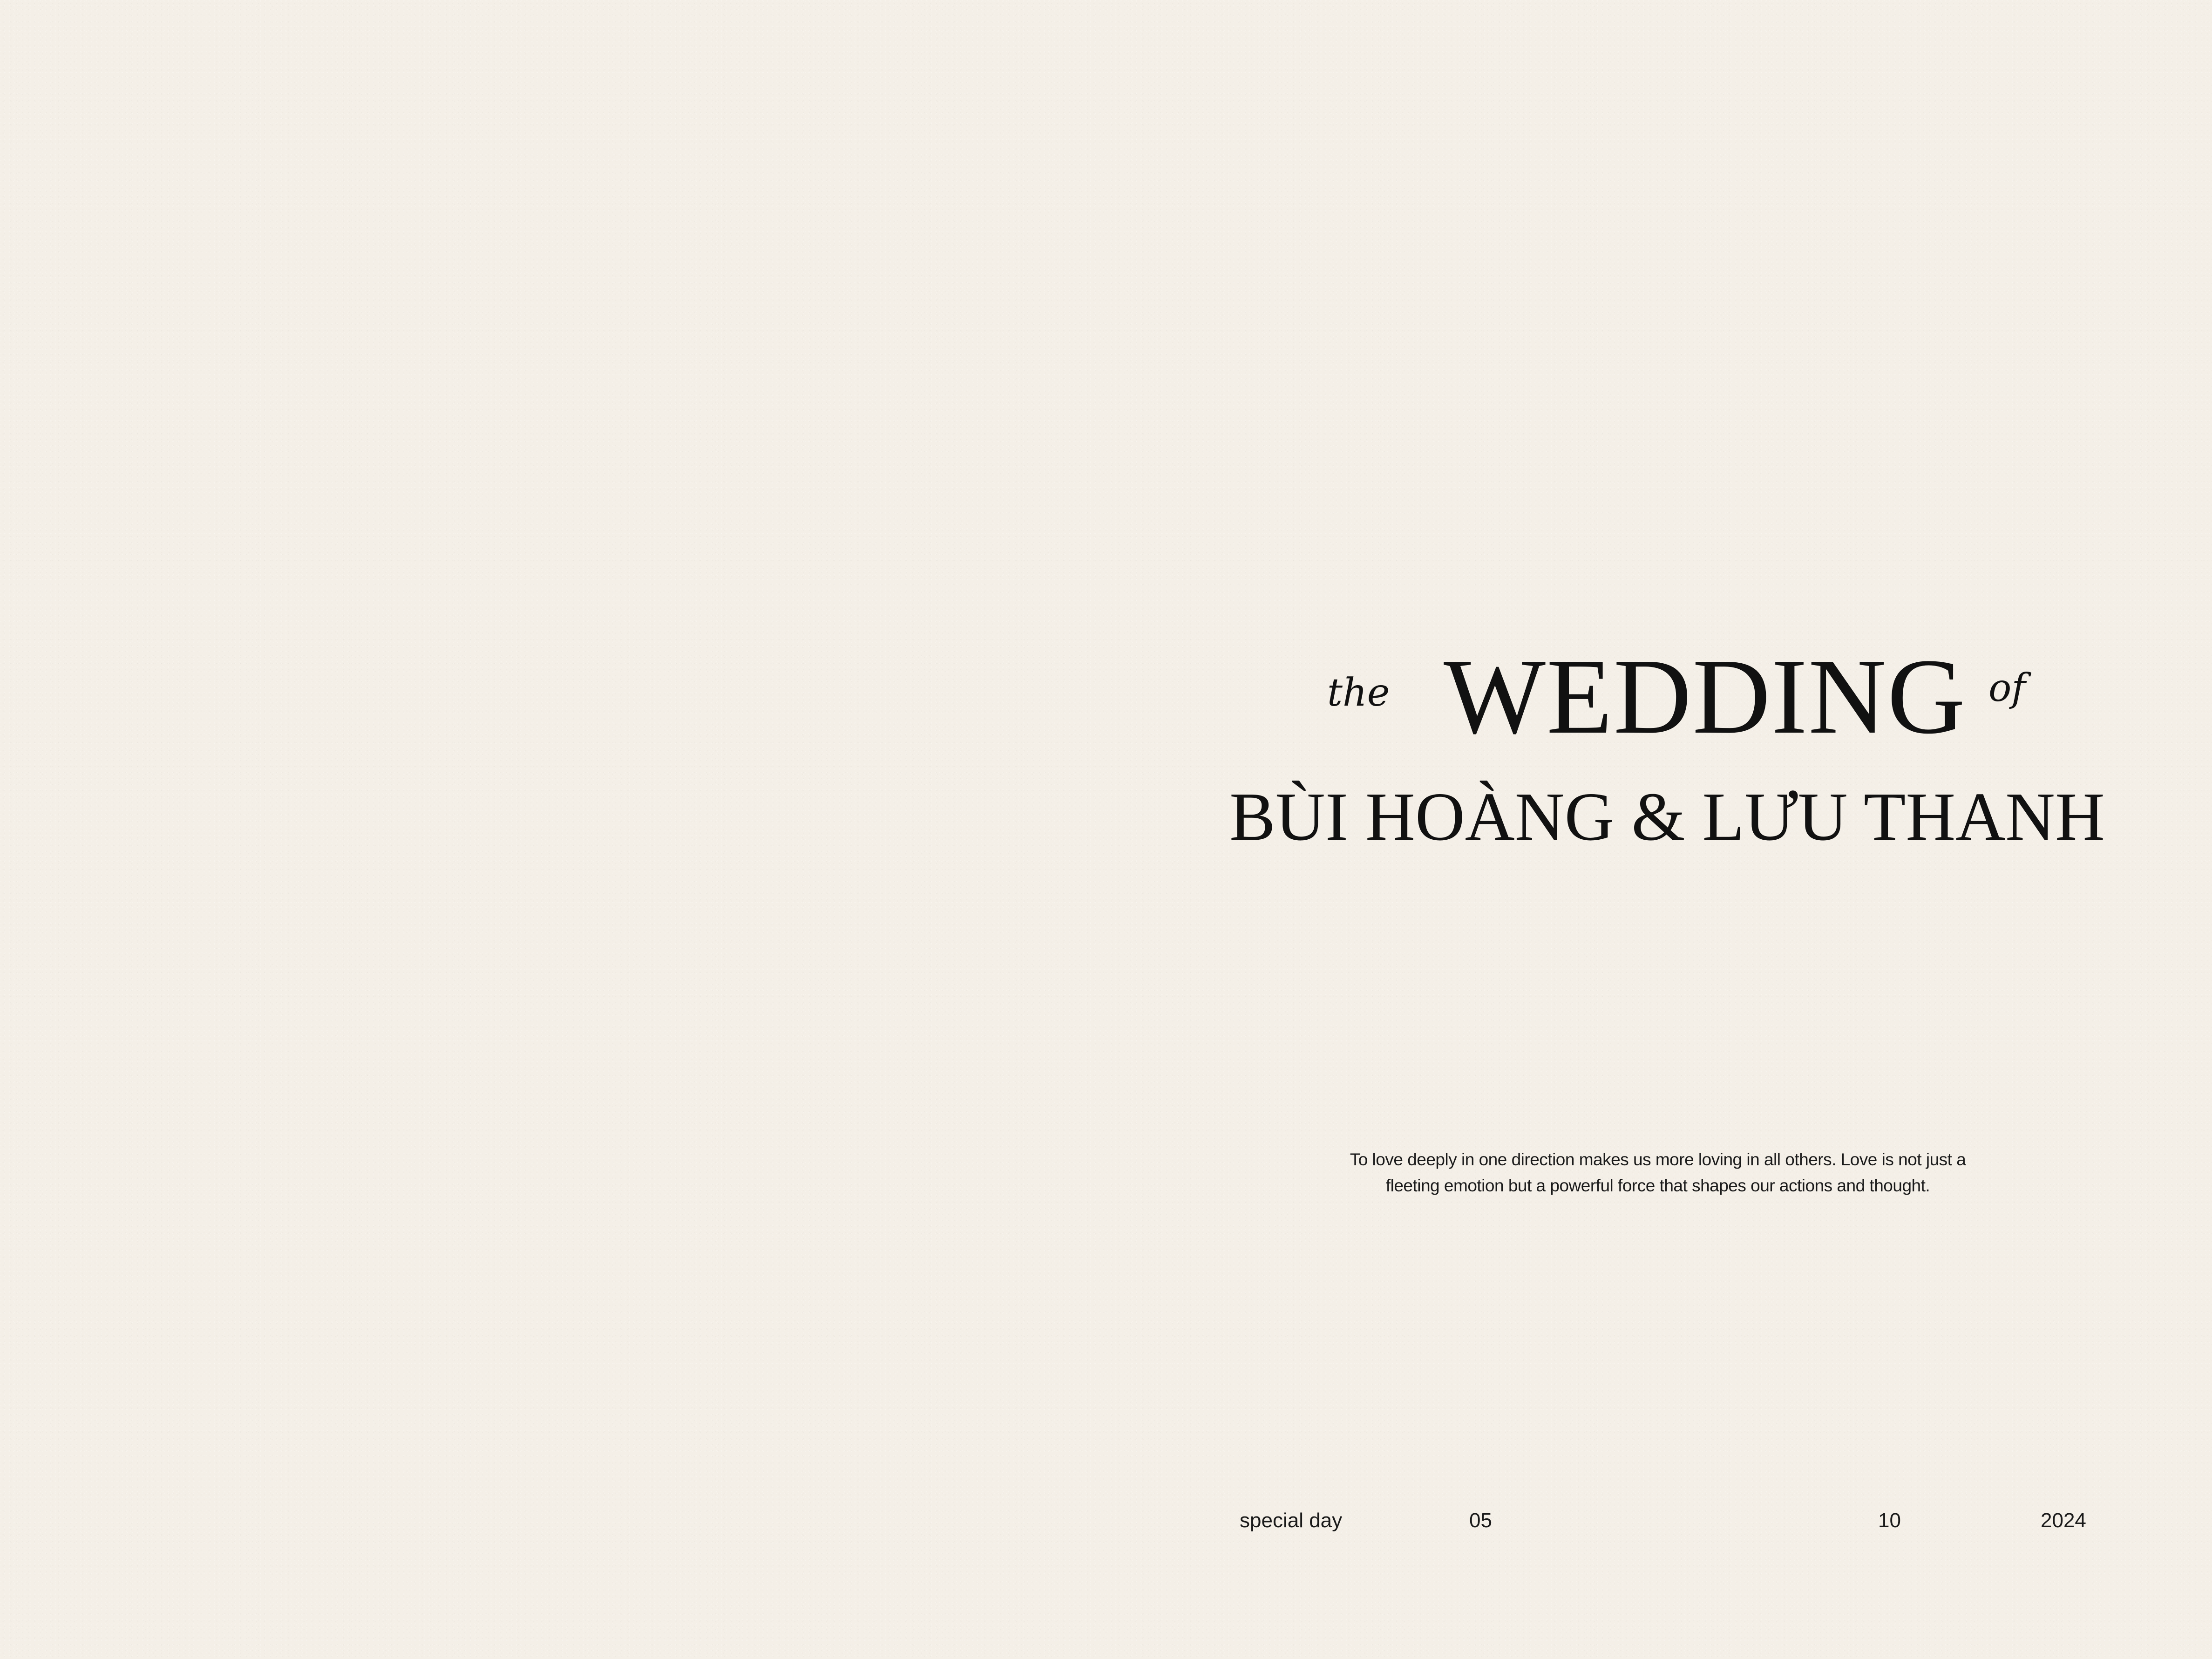 The image size is (2212, 1659). Describe the element at coordinates (1890, 1520) in the screenshot. I see `footer-month: 10` at that location.